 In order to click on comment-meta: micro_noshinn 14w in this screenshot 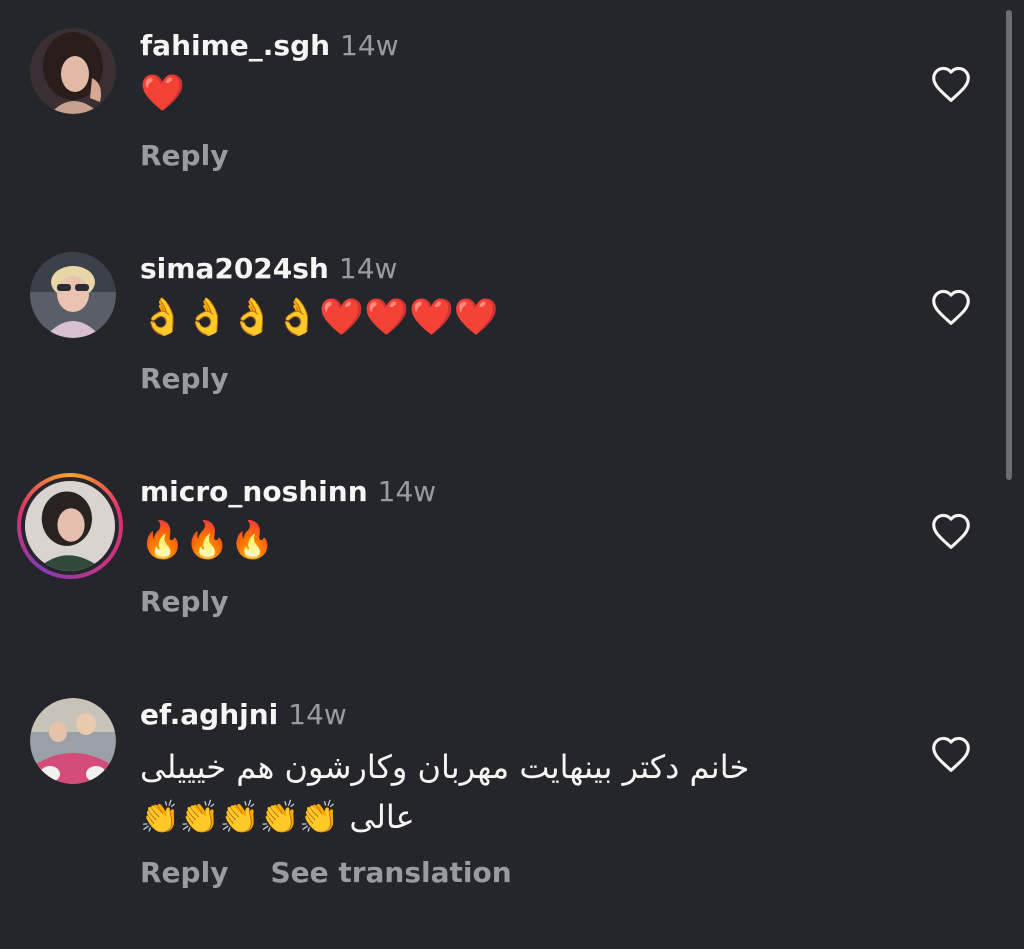, I will do `click(288, 492)`.